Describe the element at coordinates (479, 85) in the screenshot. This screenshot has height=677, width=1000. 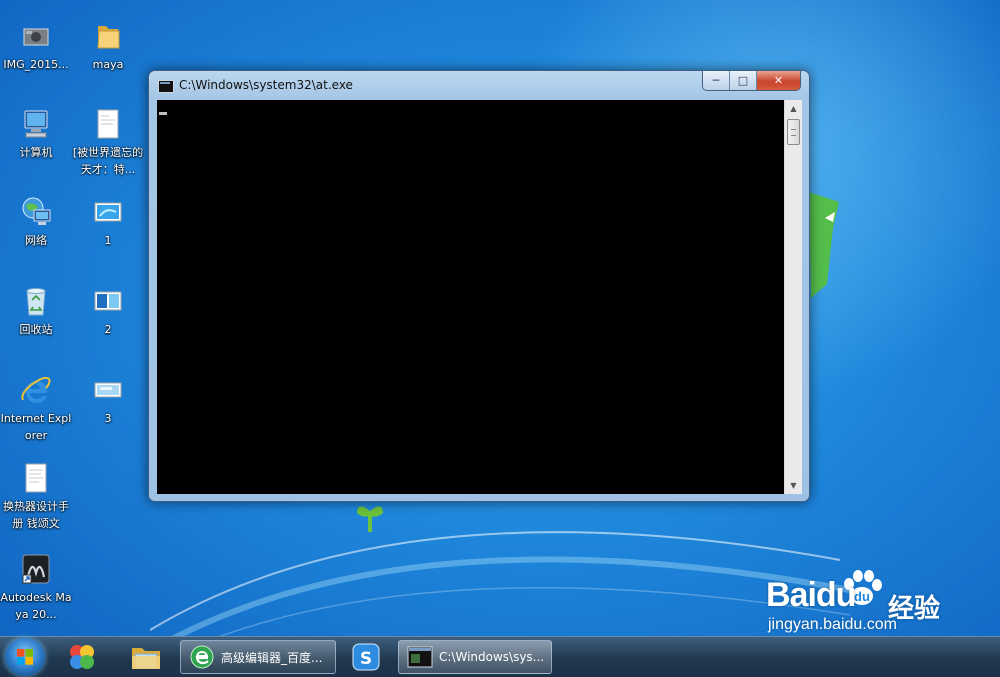
I see `window-titlebar: C:\Windows\system32\at.exe ─ □ ✕` at that location.